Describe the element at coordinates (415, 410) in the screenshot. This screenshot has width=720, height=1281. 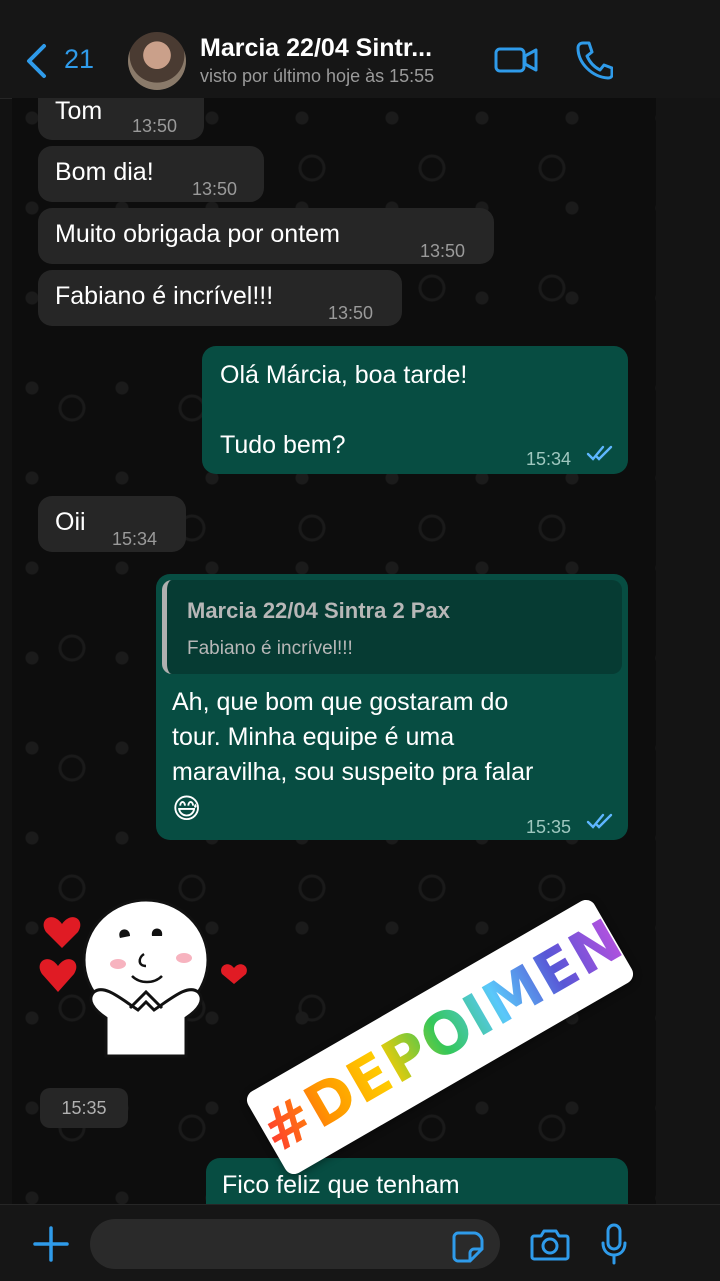
I see `outgoing-message: Olá Márcia, boa tarde! Tudo bem? 15:34` at that location.